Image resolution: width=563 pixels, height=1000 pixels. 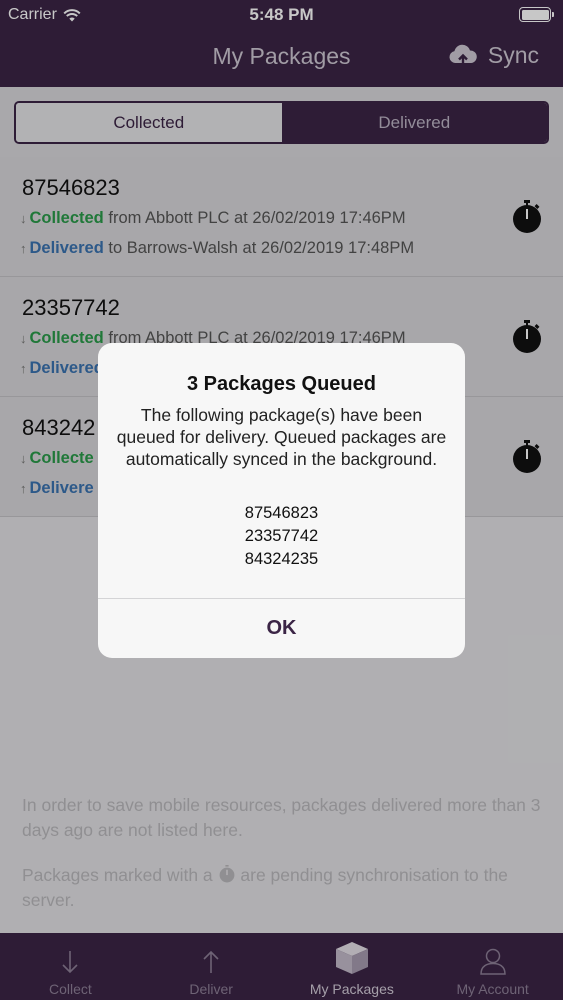 I want to click on alert-package-id: 23357742, so click(x=281, y=536).